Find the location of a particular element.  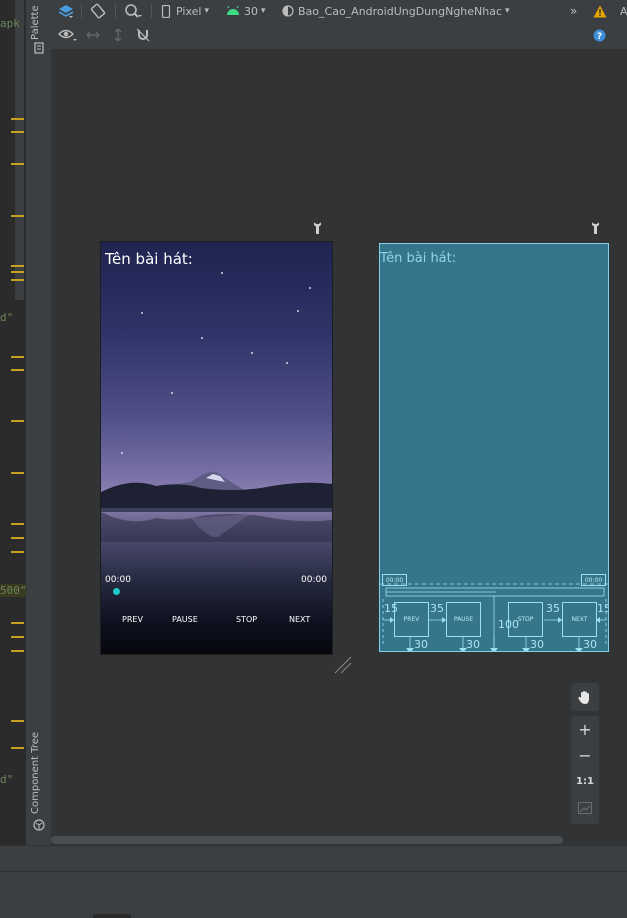

magnifier-icon is located at coordinates (133, 11).